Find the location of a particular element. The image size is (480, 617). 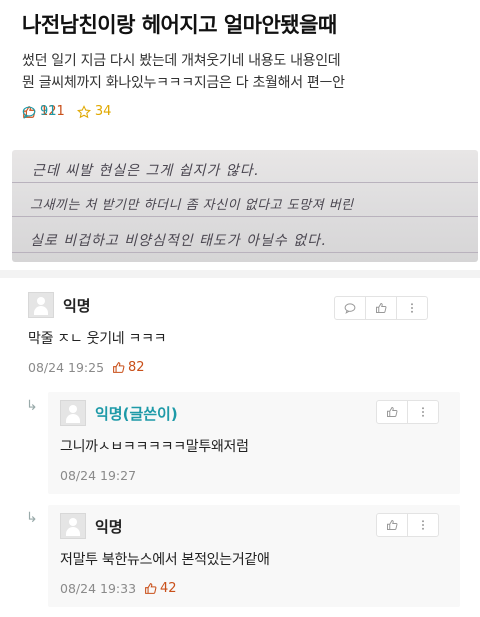

reply-button is located at coordinates (350, 308).